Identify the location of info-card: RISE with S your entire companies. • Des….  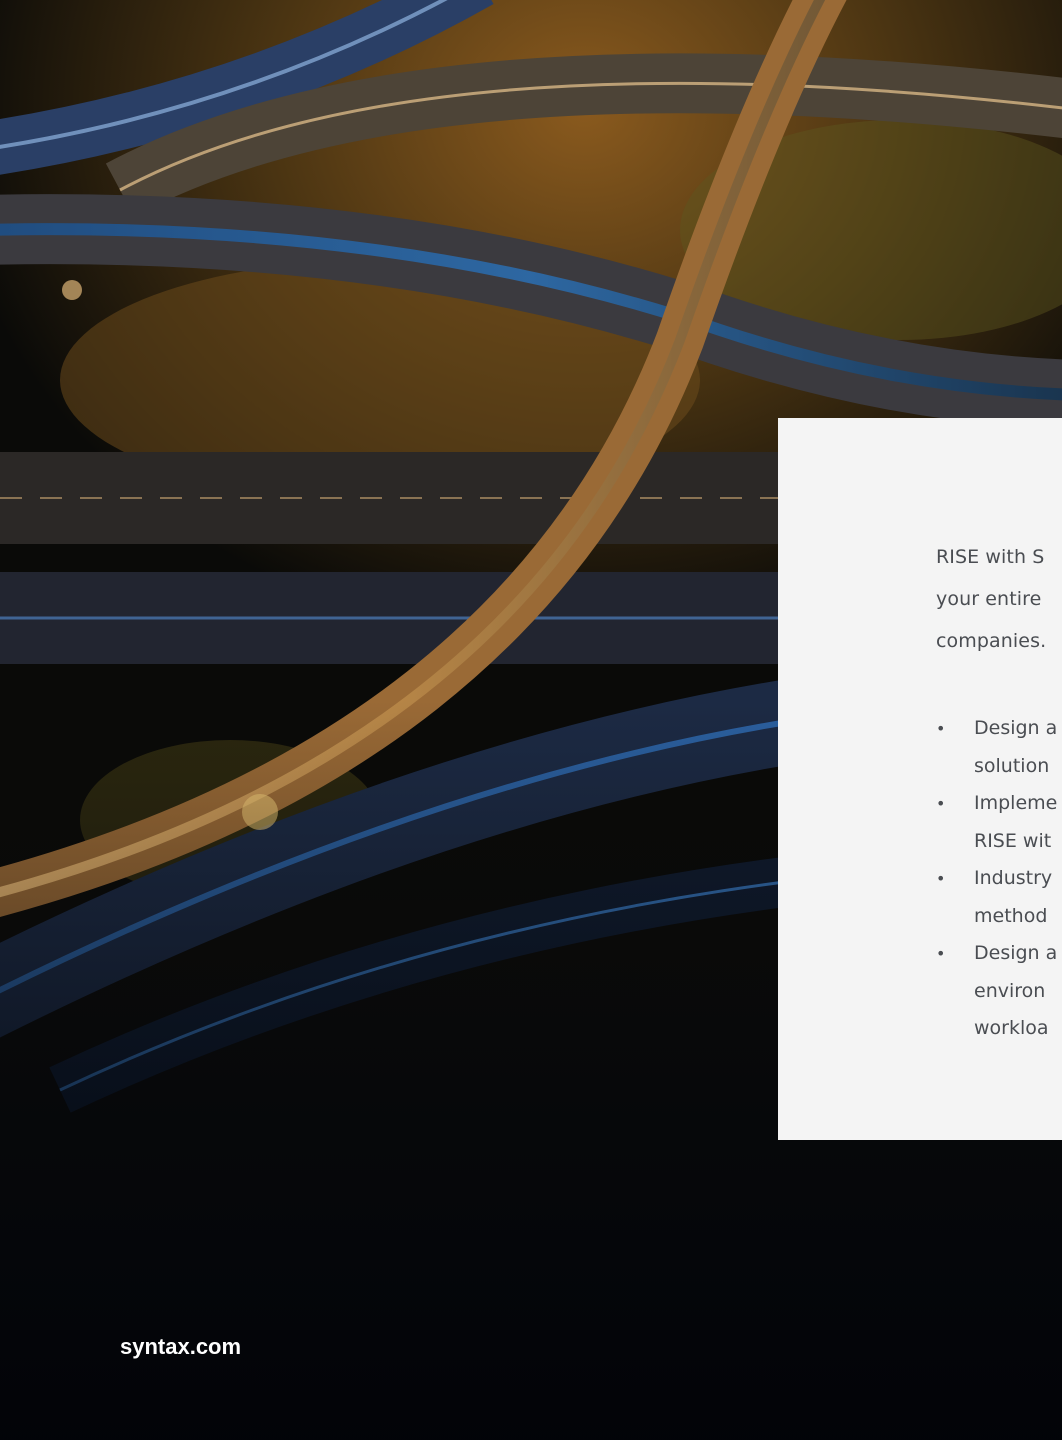
(920, 779).